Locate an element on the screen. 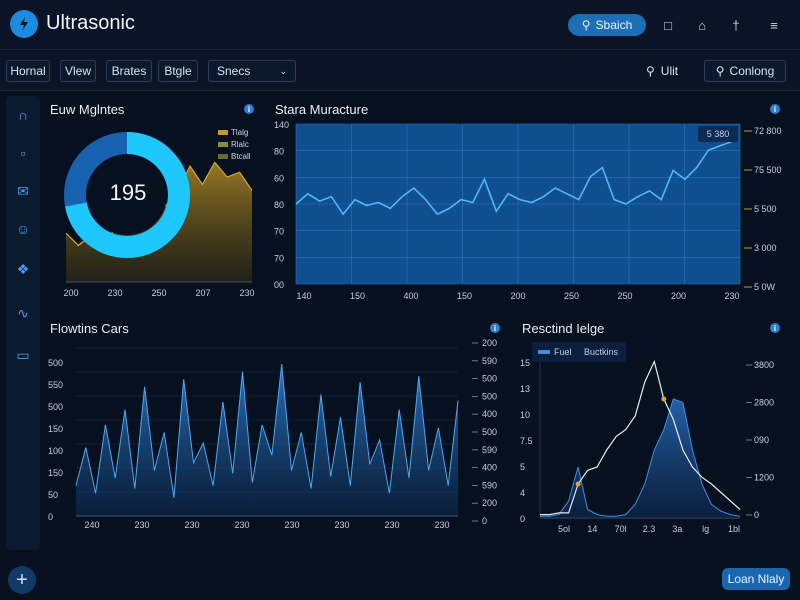 The height and width of the screenshot is (600, 800). toolbar-search: ⚲ Ulit is located at coordinates (670, 71).